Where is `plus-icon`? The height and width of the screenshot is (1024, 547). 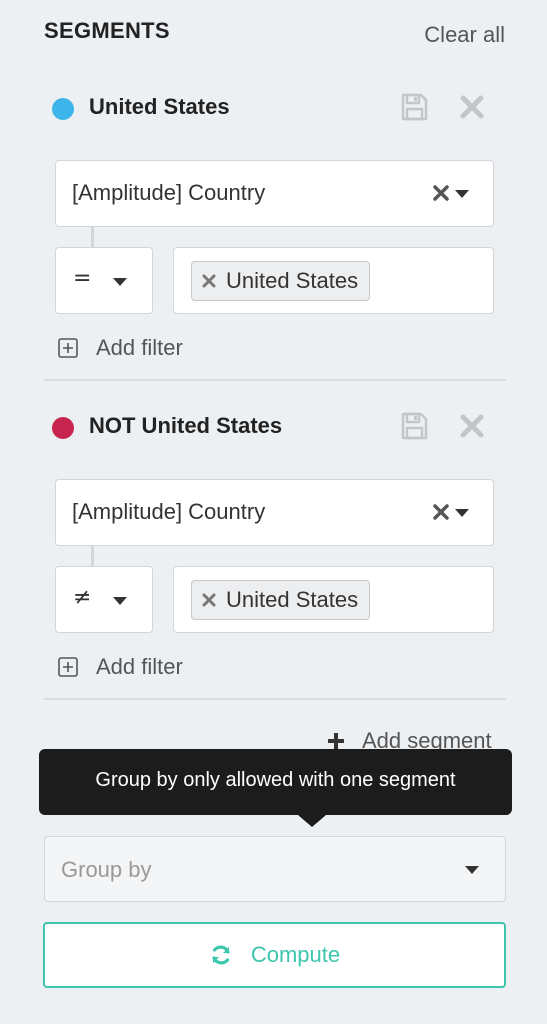 plus-icon is located at coordinates (336, 741).